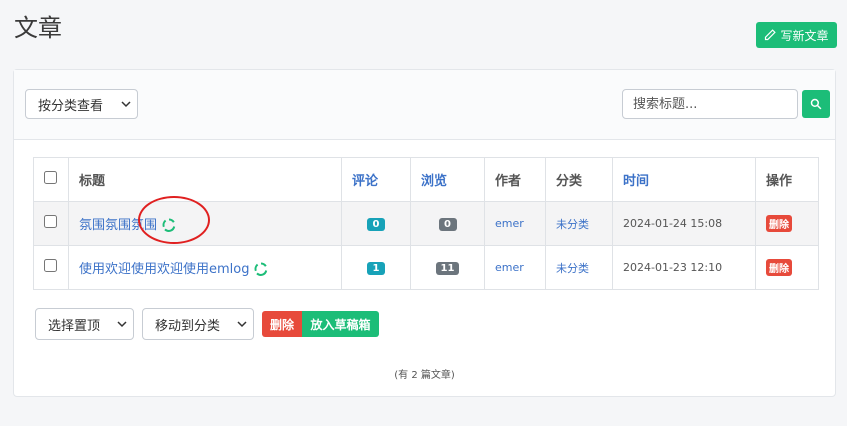  What do you see at coordinates (673, 267) in the screenshot?
I see `post-time: 2024-01-23 12:10` at bounding box center [673, 267].